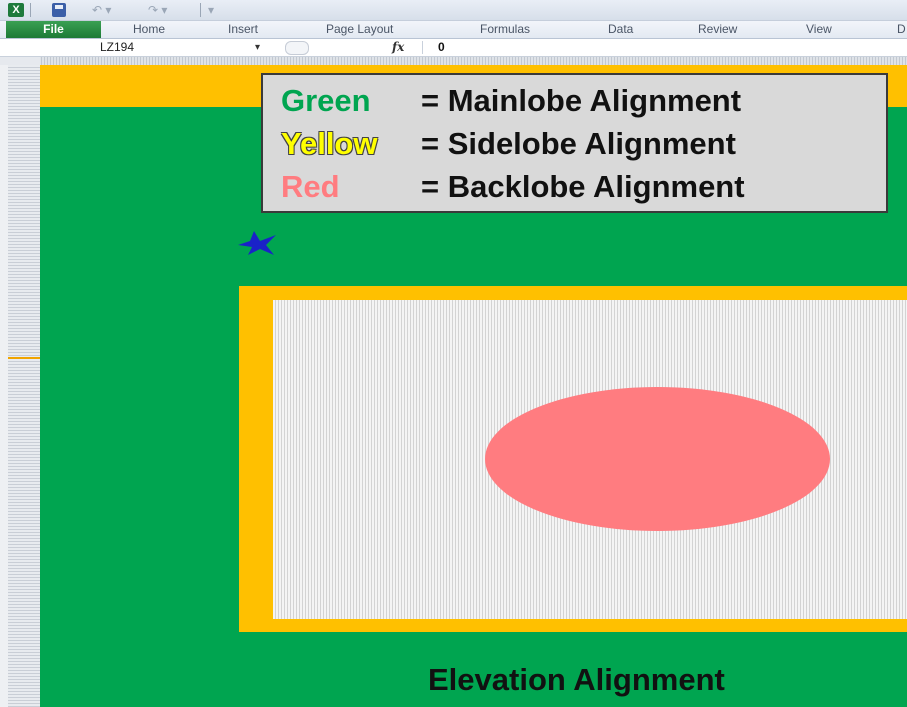  What do you see at coordinates (505, 29) in the screenshot?
I see `tab-formulas: Formulas` at bounding box center [505, 29].